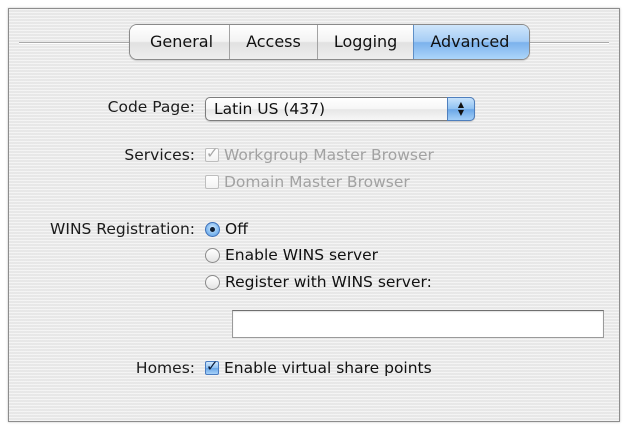 This screenshot has height=430, width=630. Describe the element at coordinates (212, 229) in the screenshot. I see `radio-selected-icon` at that location.